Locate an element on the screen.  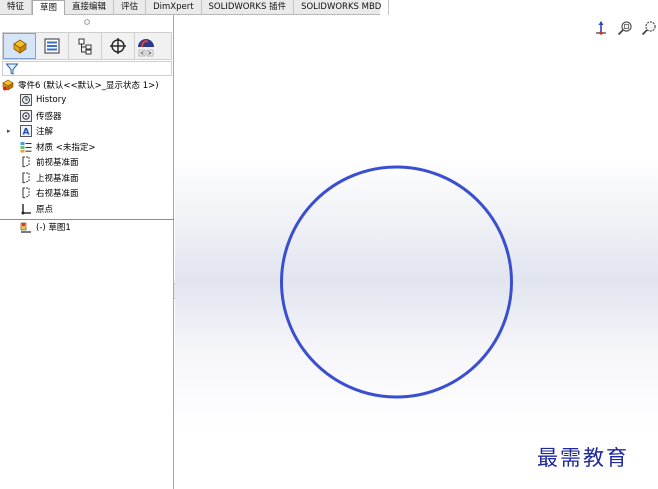
panel-collapse-handle is located at coordinates (86, 21).